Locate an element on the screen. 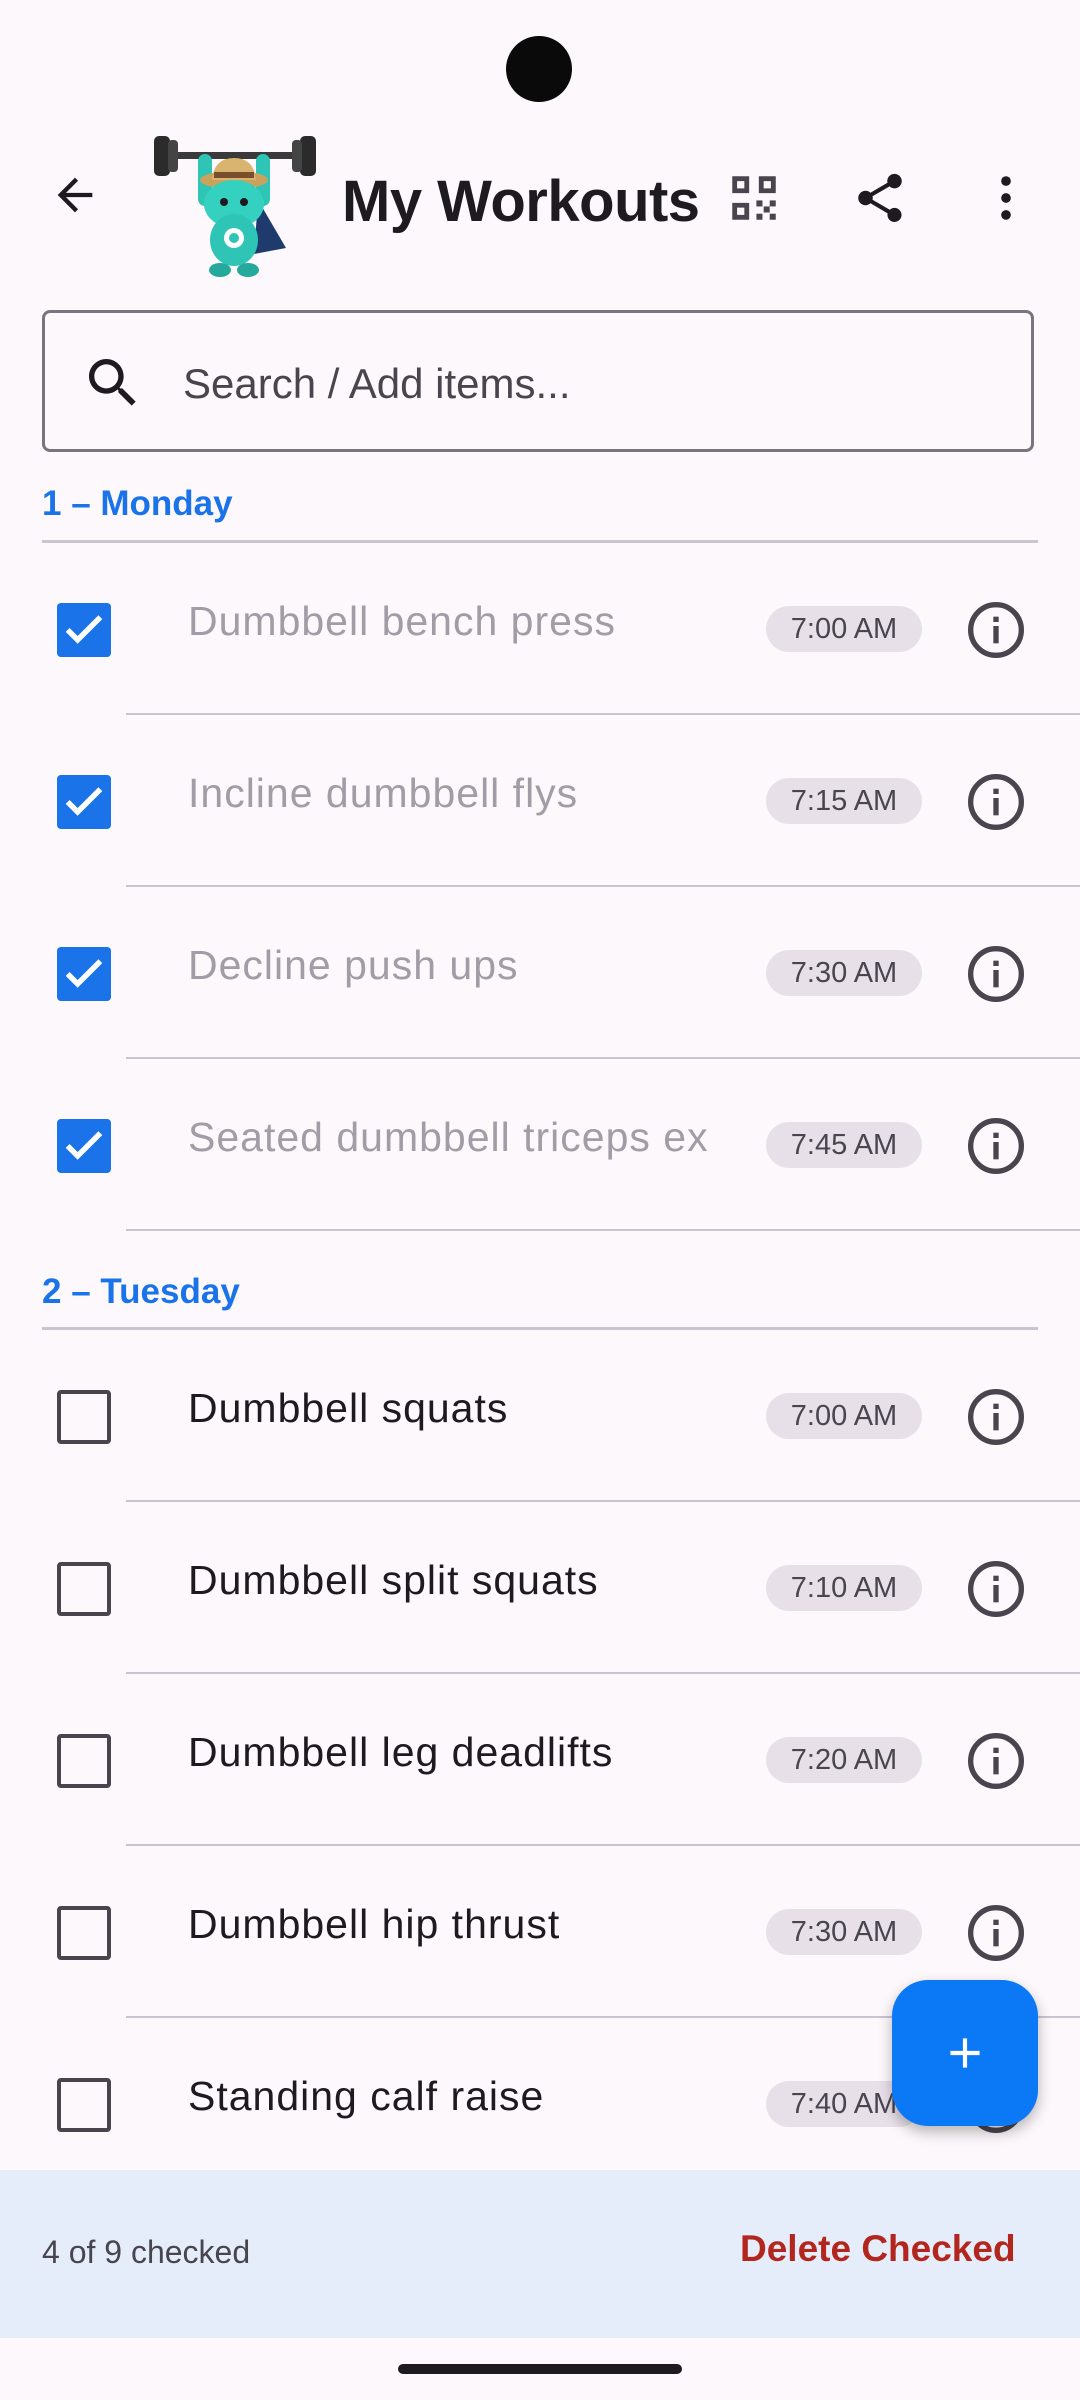 The image size is (1080, 2400). list-item: Dumbbell split squats 7:10 AM is located at coordinates (540, 1588).